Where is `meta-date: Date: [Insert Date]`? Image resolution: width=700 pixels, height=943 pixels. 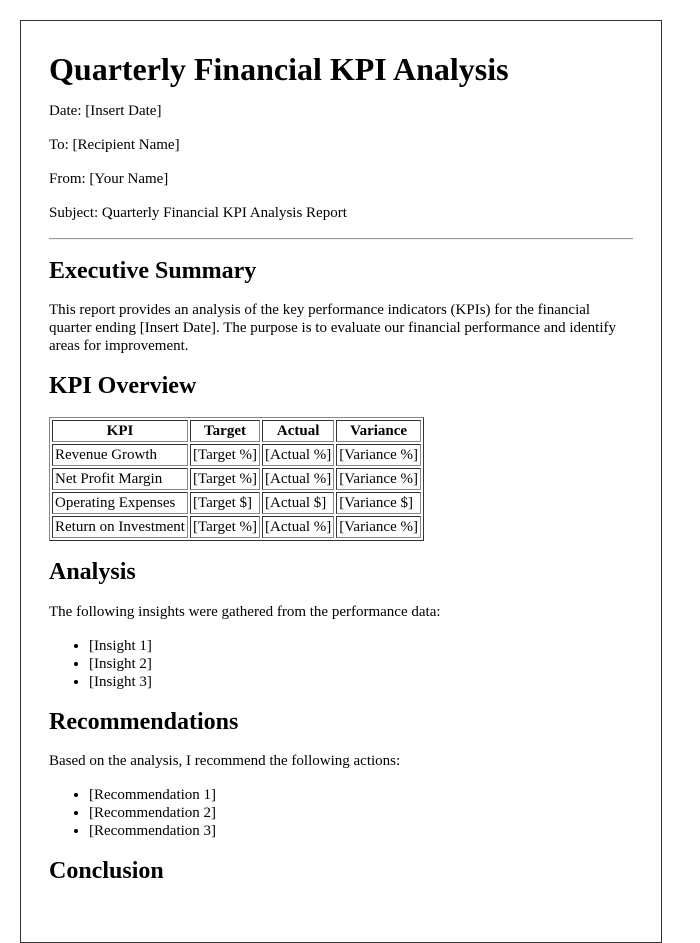 meta-date: Date: [Insert Date] is located at coordinates (105, 110).